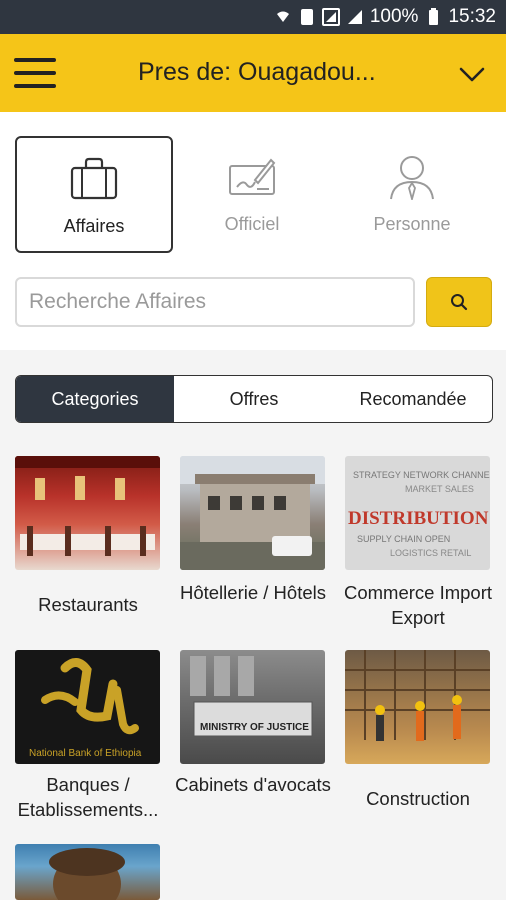 Image resolution: width=506 pixels, height=900 pixels. Describe the element at coordinates (254, 727) in the screenshot. I see `justice-sign-text: MINISTRY OF JUSTICE` at that location.